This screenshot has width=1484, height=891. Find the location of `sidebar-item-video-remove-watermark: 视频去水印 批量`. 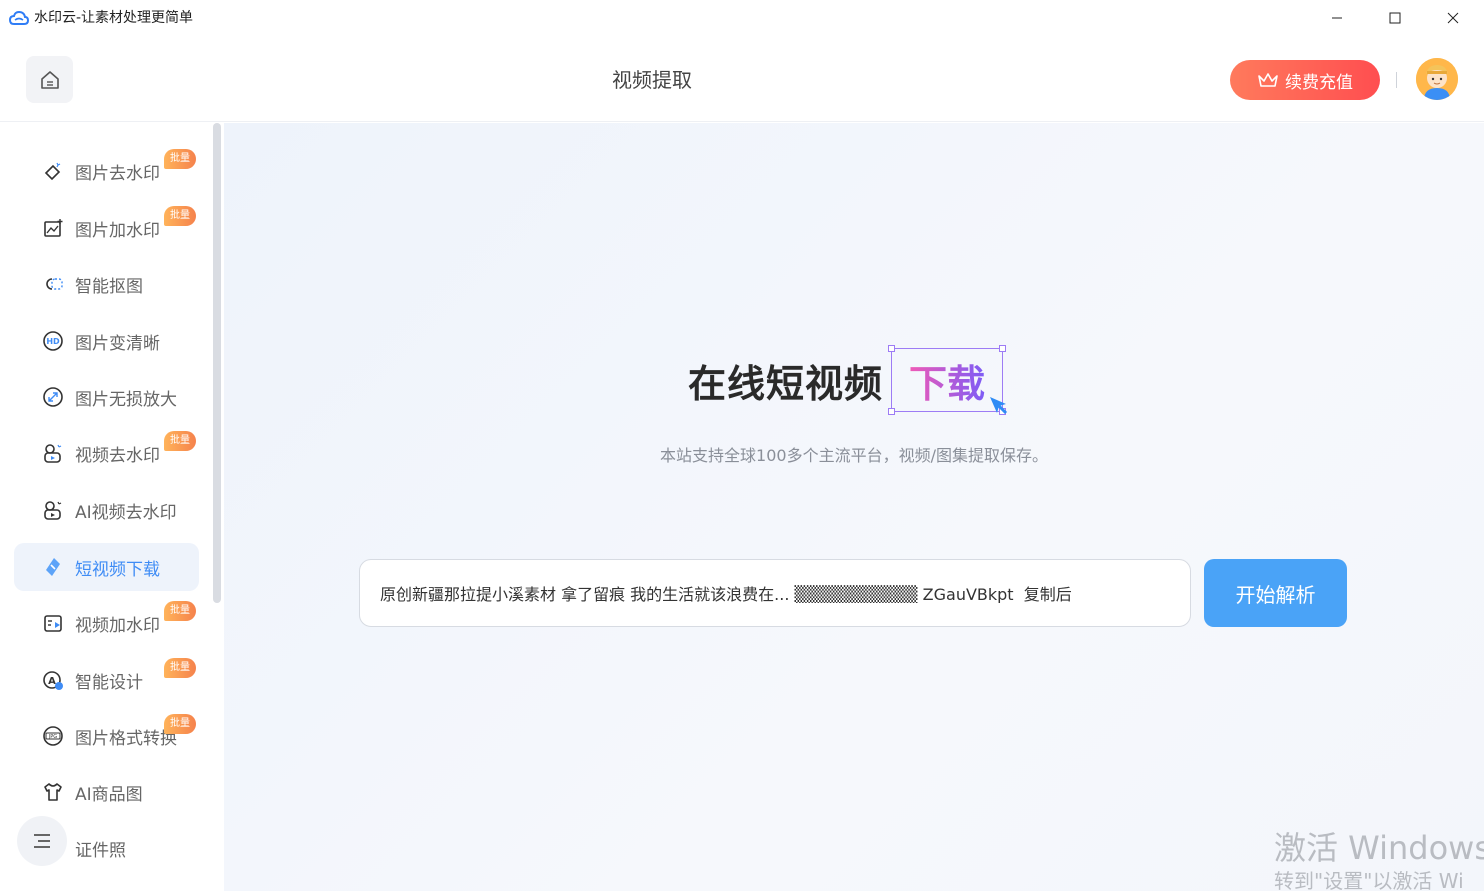

sidebar-item-video-remove-watermark: 视频去水印 批量 is located at coordinates (106, 453).